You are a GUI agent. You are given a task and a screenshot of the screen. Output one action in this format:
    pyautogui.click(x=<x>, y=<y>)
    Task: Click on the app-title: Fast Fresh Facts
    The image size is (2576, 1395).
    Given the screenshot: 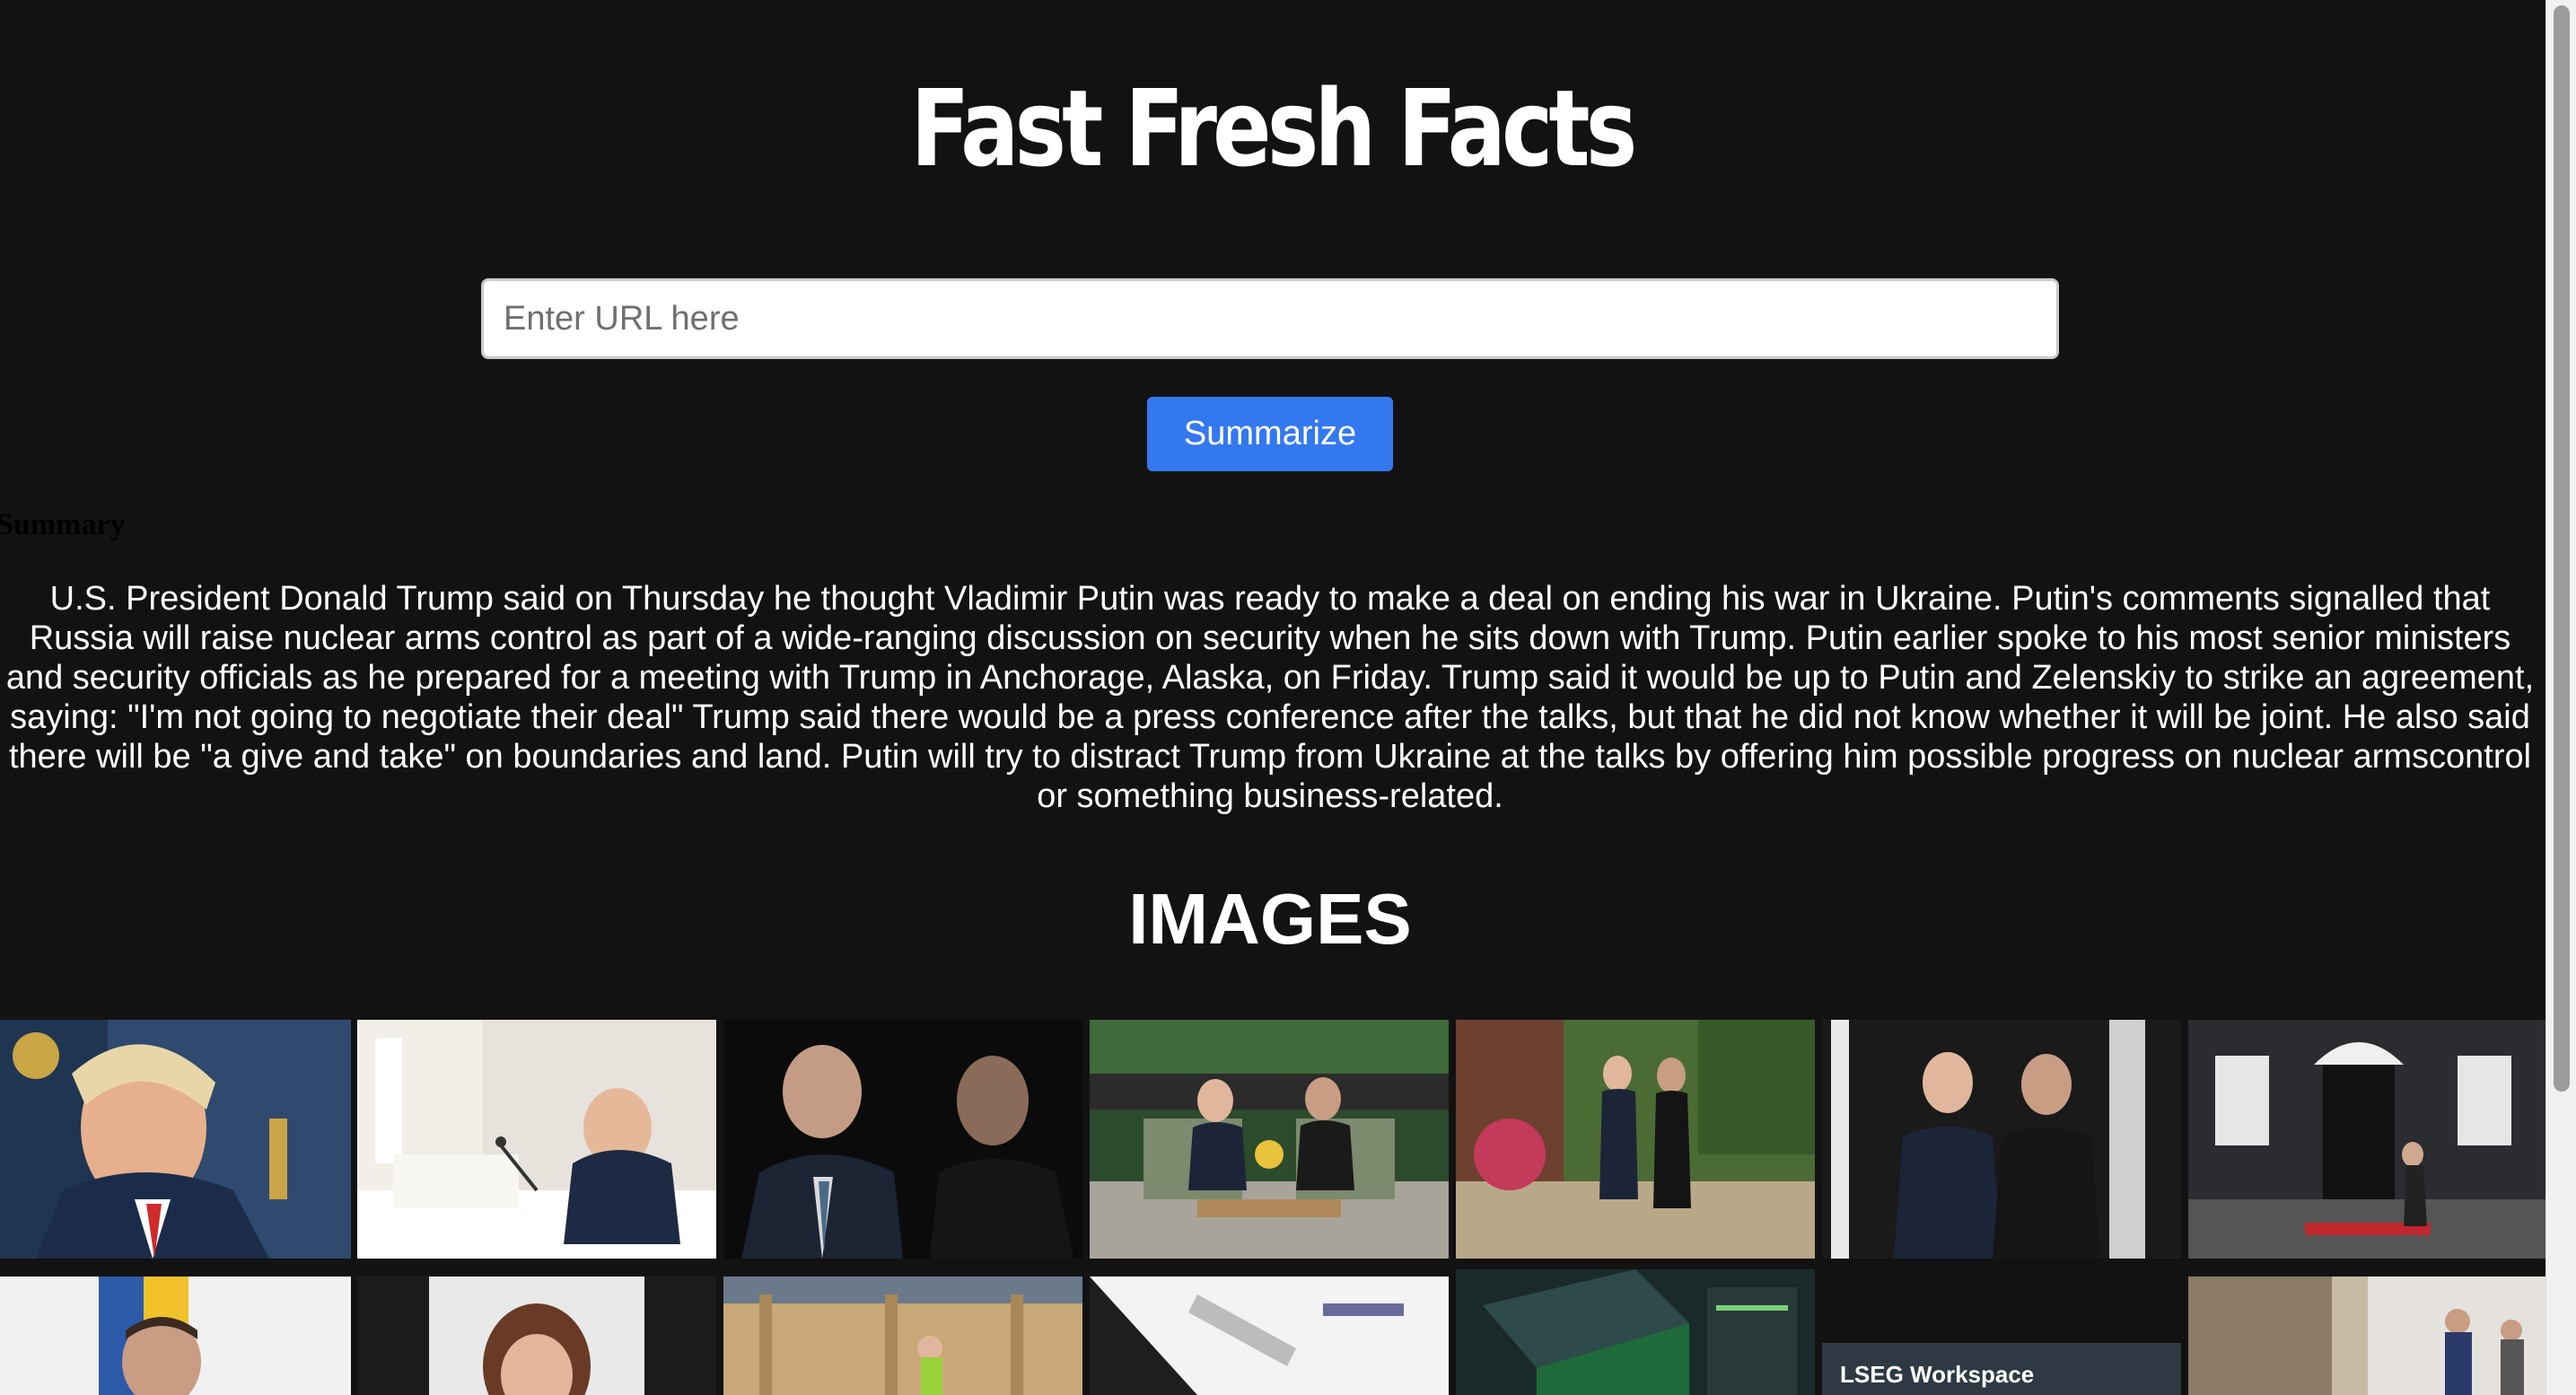 What is the action you would take?
    pyautogui.click(x=1274, y=128)
    